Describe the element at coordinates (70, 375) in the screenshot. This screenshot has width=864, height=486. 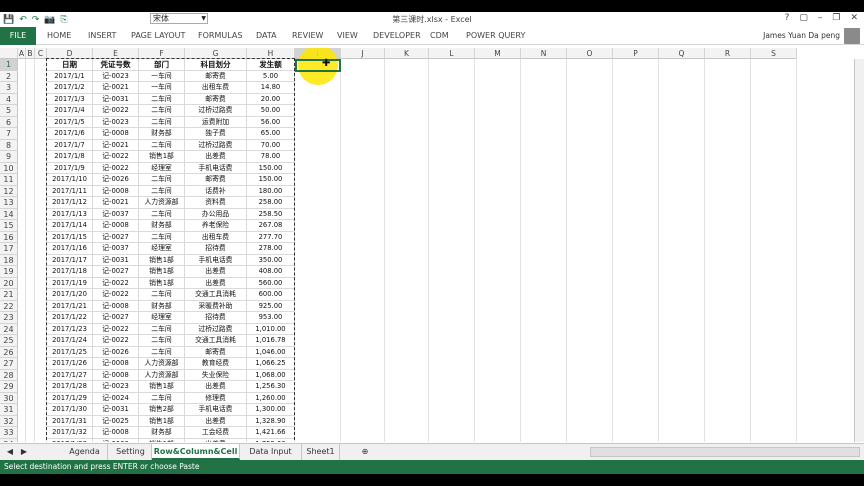
I see `date-cell: 2017/1/27` at that location.